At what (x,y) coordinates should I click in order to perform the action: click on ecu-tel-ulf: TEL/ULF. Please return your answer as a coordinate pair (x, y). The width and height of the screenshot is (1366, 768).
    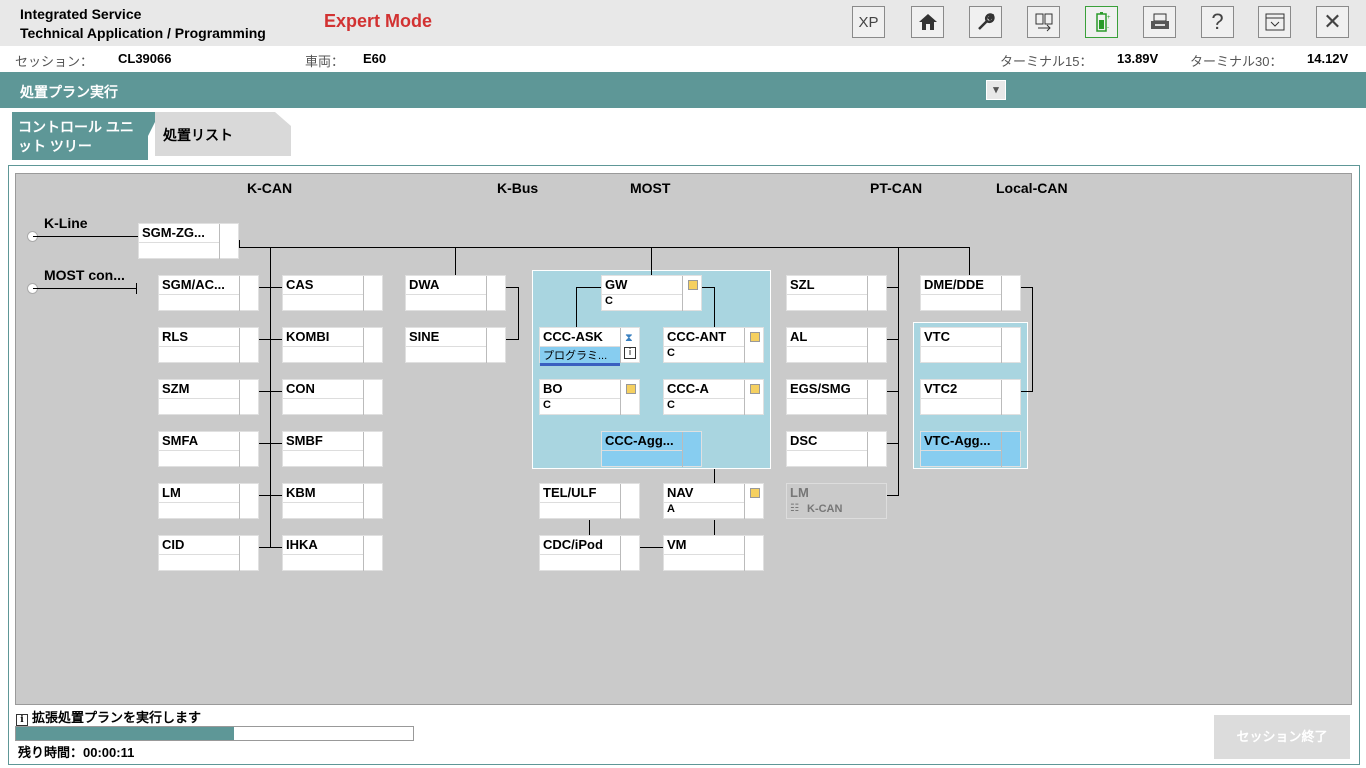
    Looking at the image, I should click on (589, 501).